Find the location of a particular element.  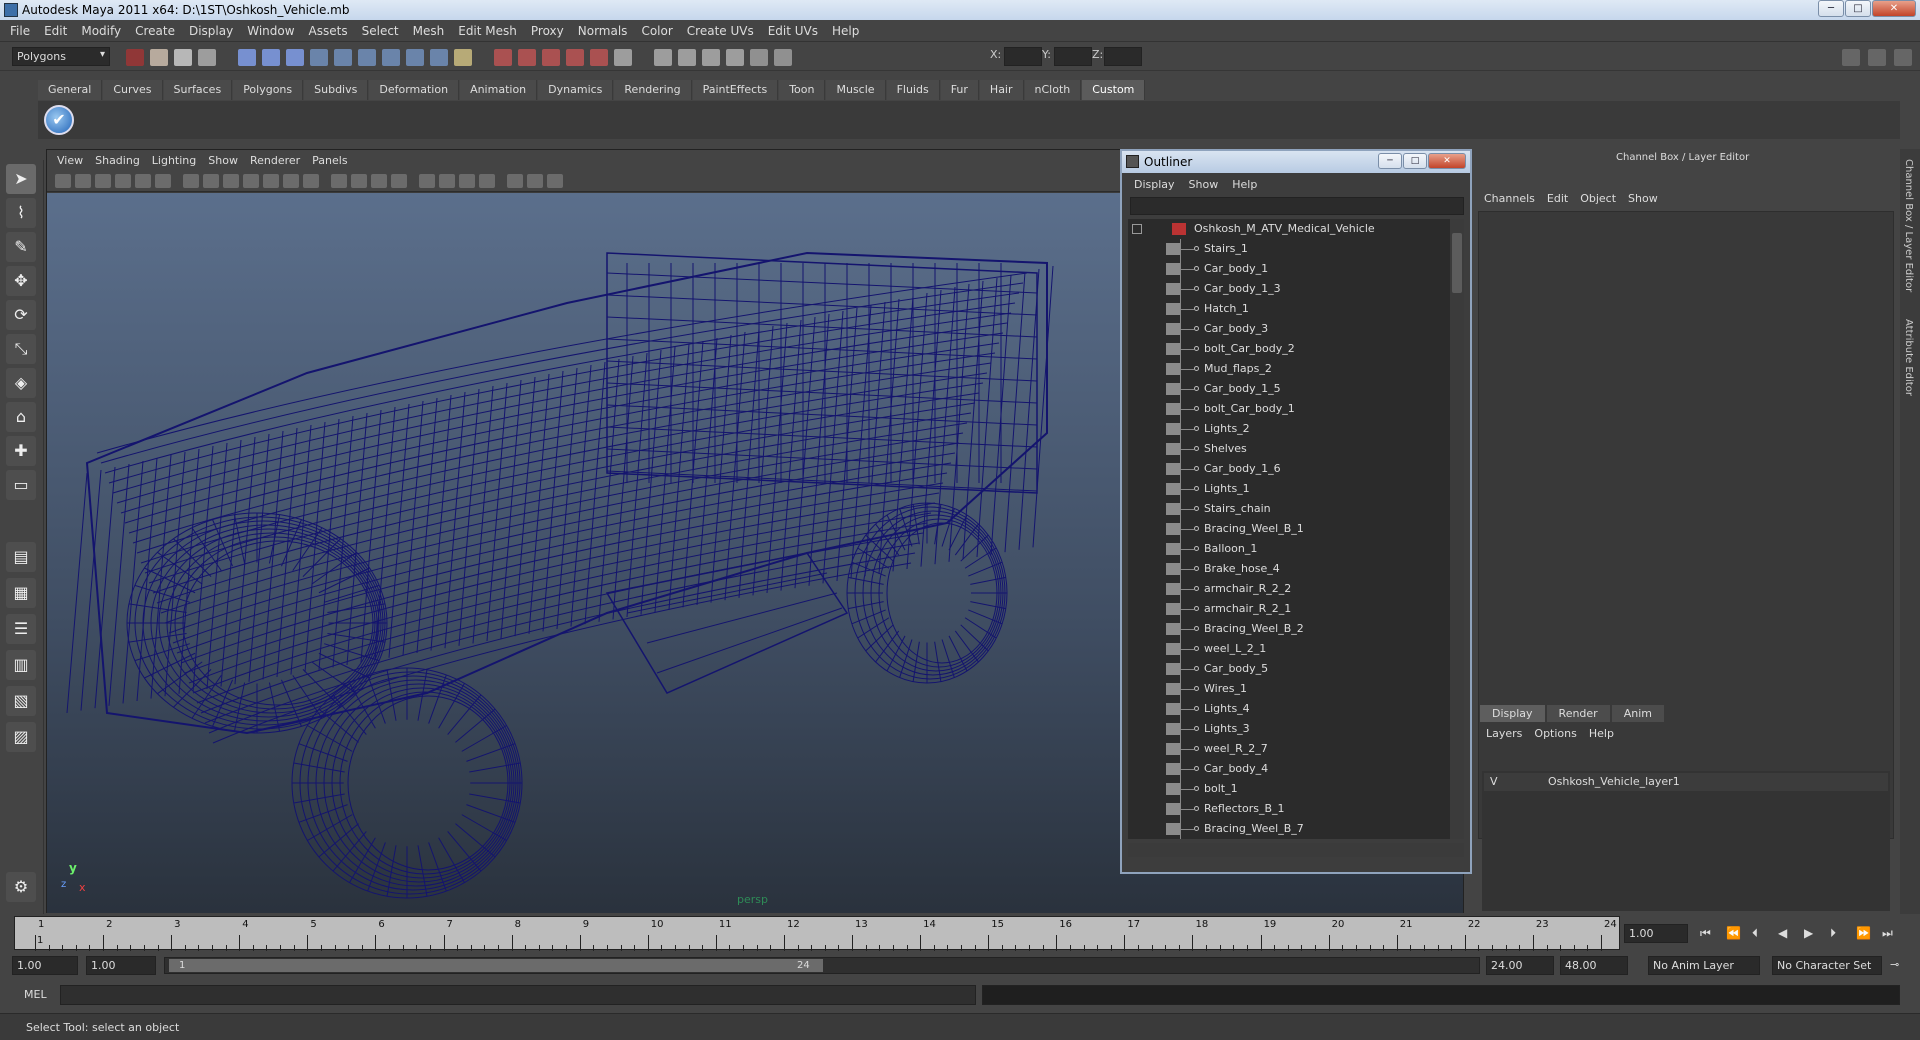

step-forward-frame-icon: ⏵ is located at coordinates (1833, 933).